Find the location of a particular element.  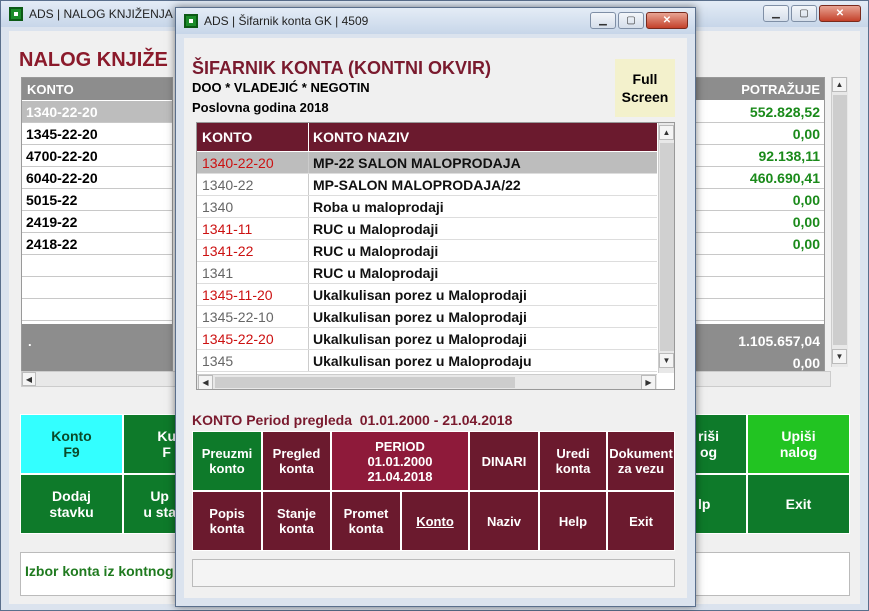

konto-table-row: 1340-22-20 MP-22 SALON MALOPRODAJA is located at coordinates (427, 163).